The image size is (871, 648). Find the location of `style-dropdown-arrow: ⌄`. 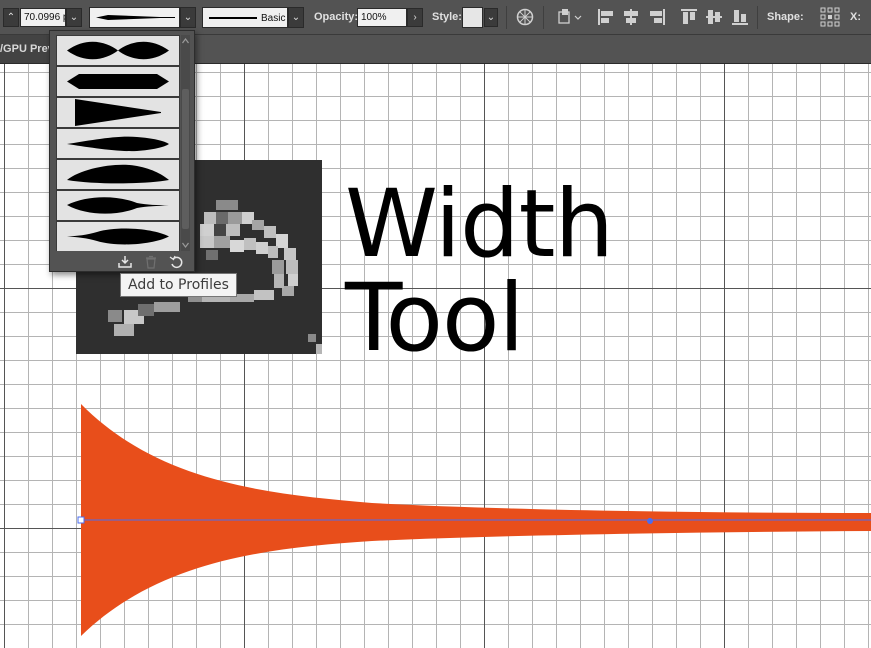

style-dropdown-arrow: ⌄ is located at coordinates (491, 17).